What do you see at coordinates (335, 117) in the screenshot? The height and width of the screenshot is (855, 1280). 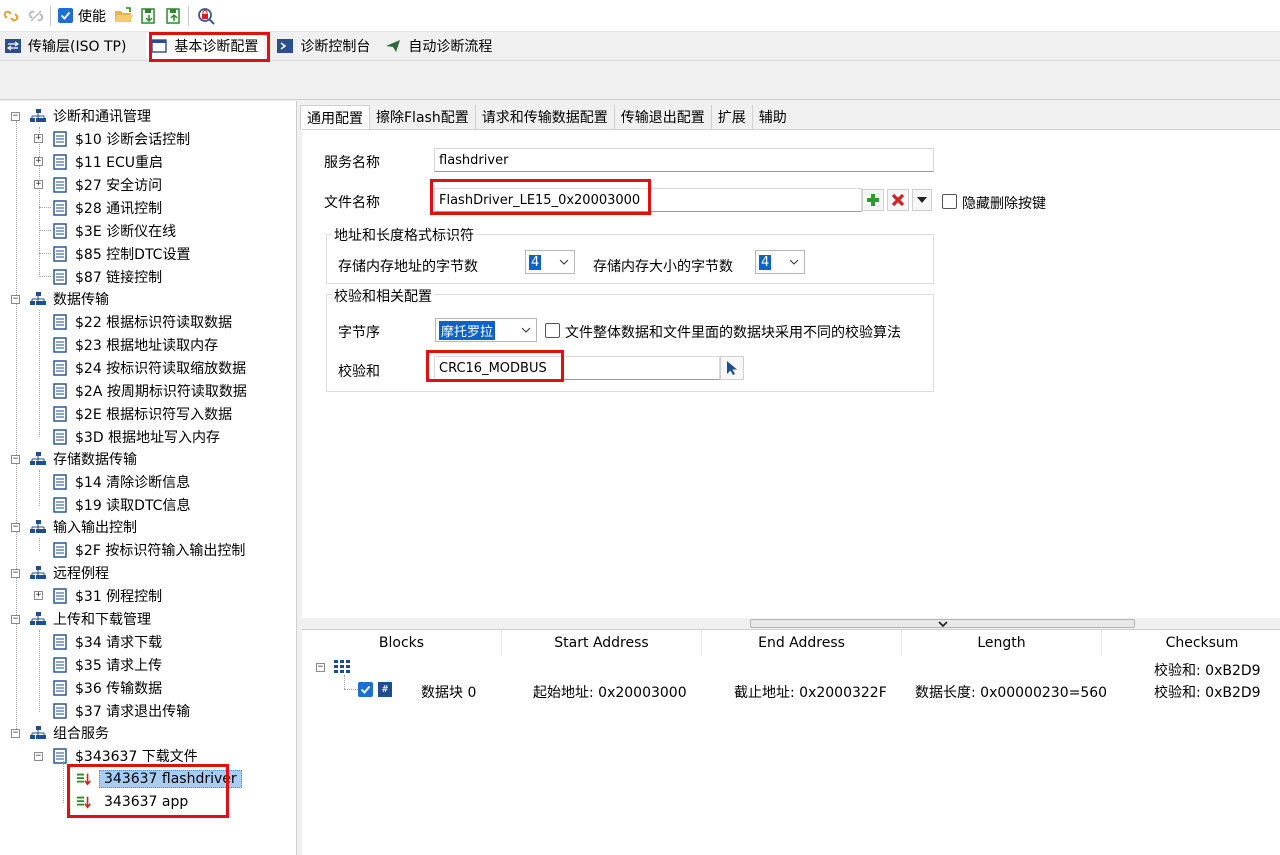 I see `tab-general-config: 通用配置` at bounding box center [335, 117].